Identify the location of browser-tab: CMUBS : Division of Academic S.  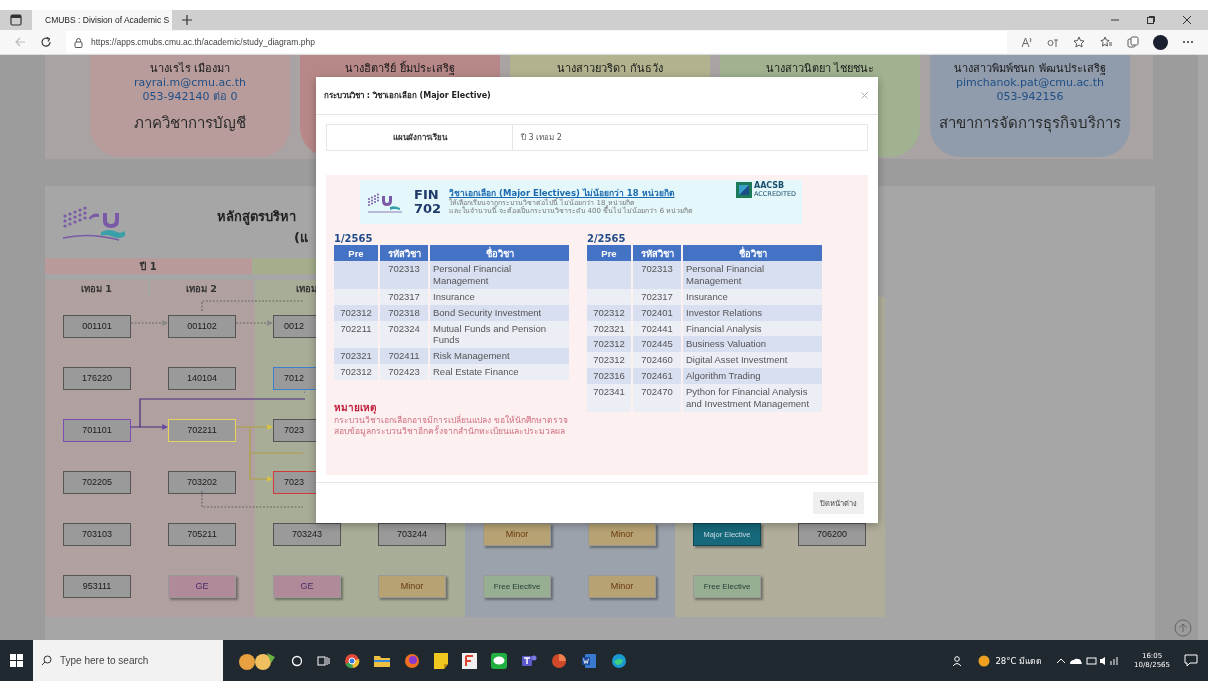
(102, 20).